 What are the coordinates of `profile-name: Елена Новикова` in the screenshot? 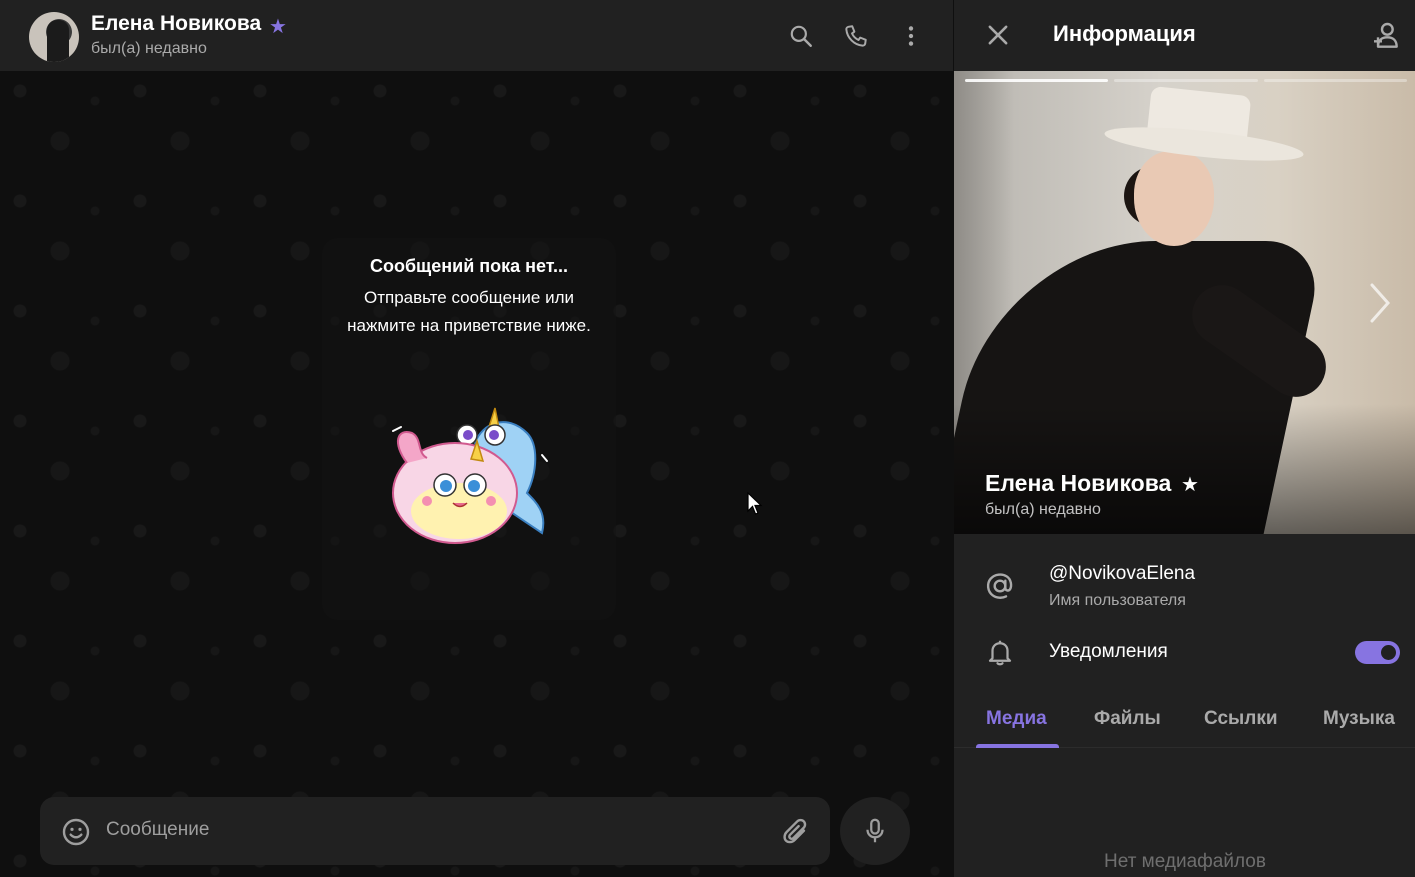 It's located at (1078, 483).